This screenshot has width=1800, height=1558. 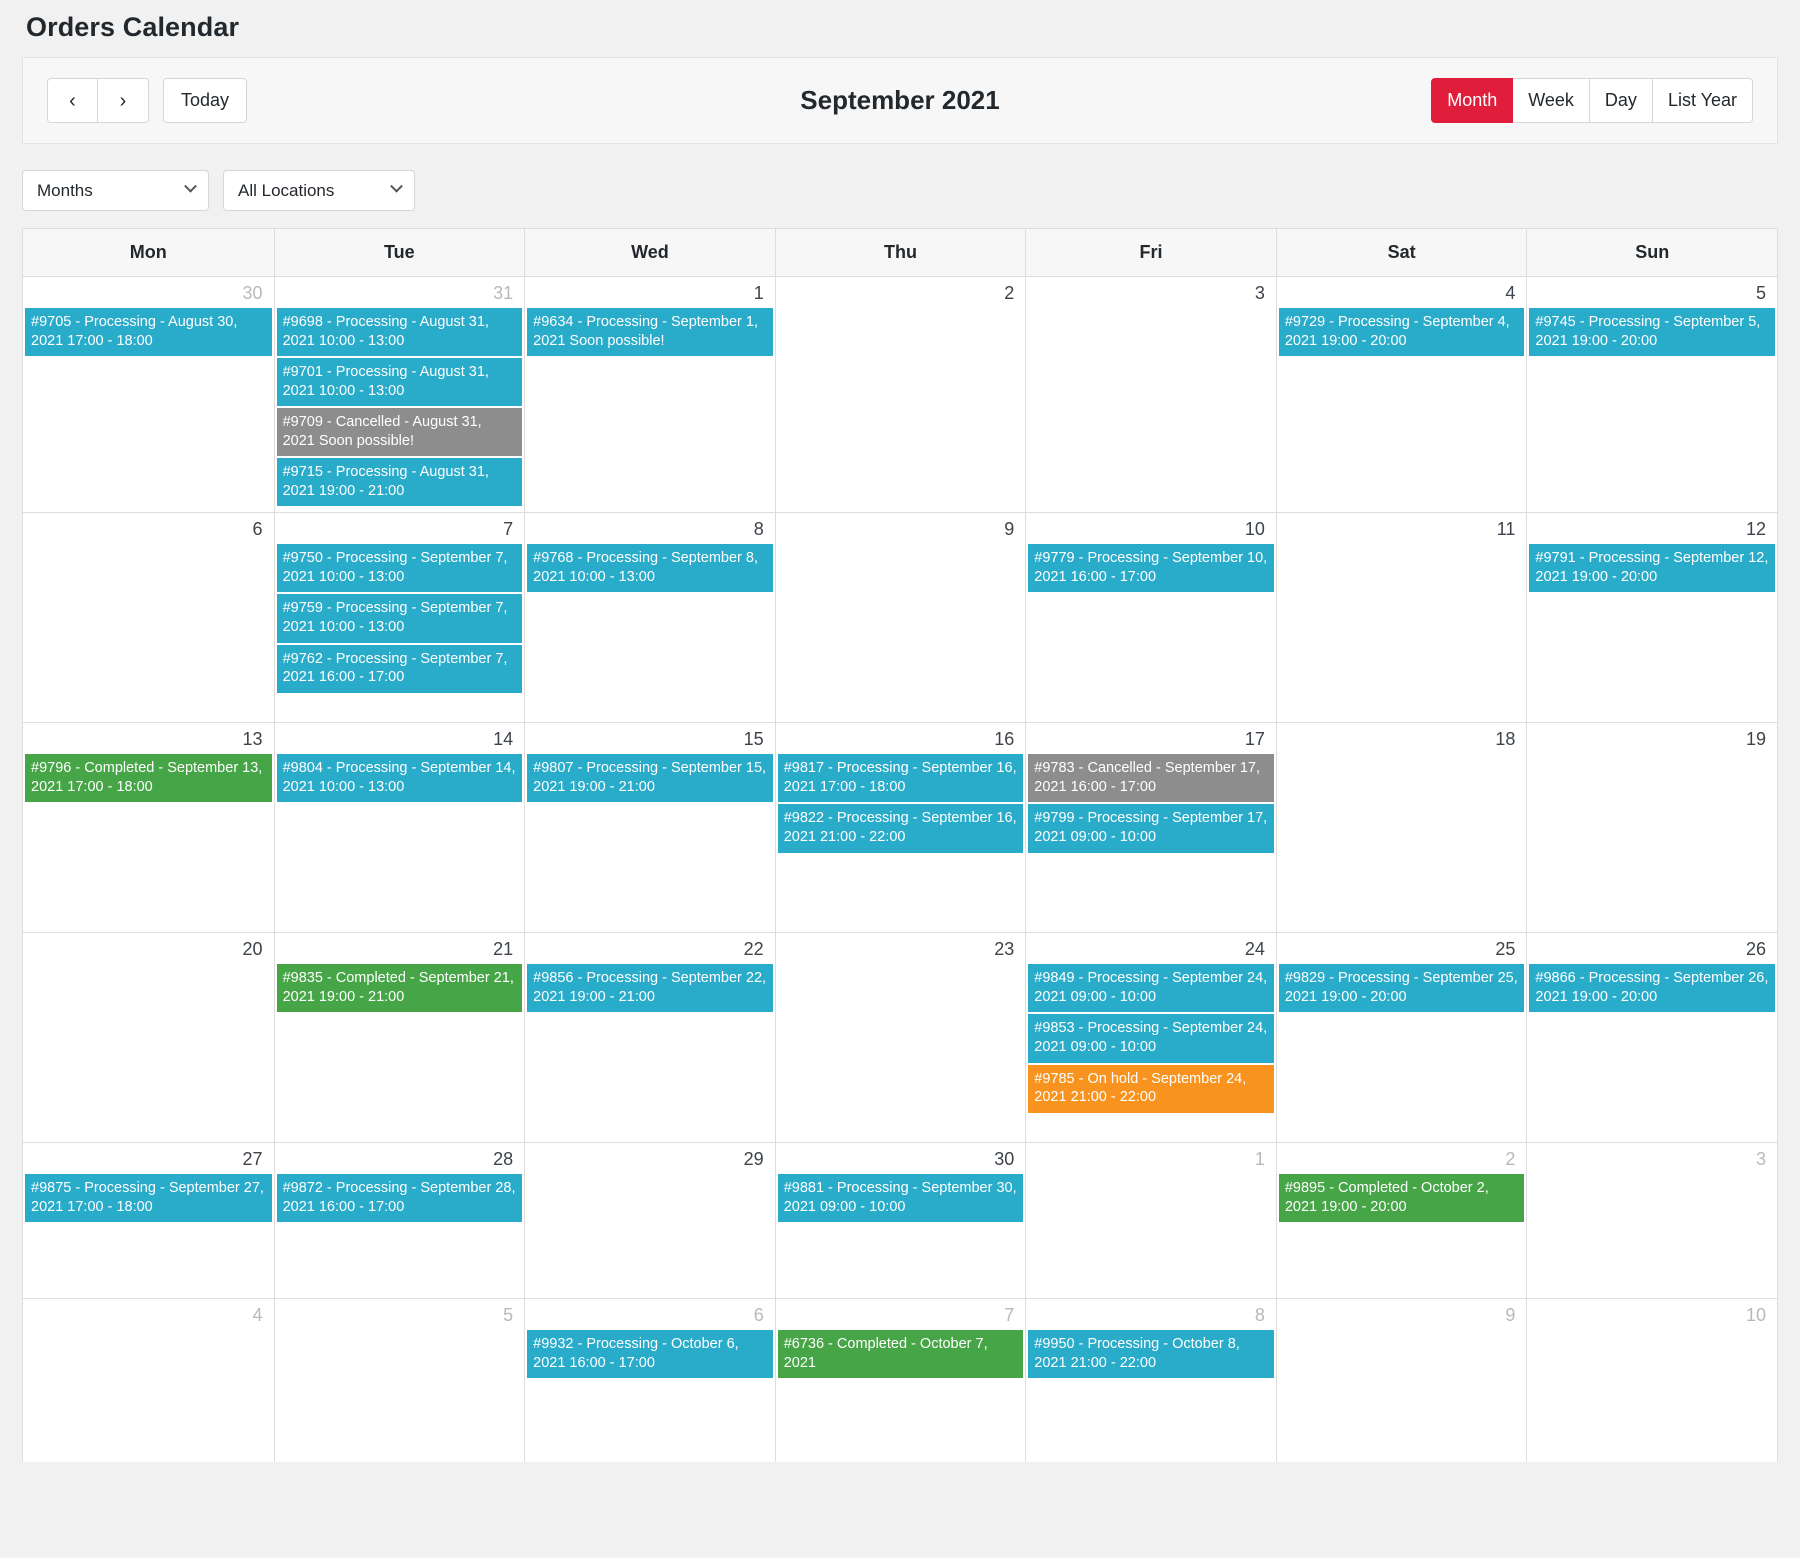 What do you see at coordinates (1472, 100) in the screenshot?
I see `view-button-month: Month` at bounding box center [1472, 100].